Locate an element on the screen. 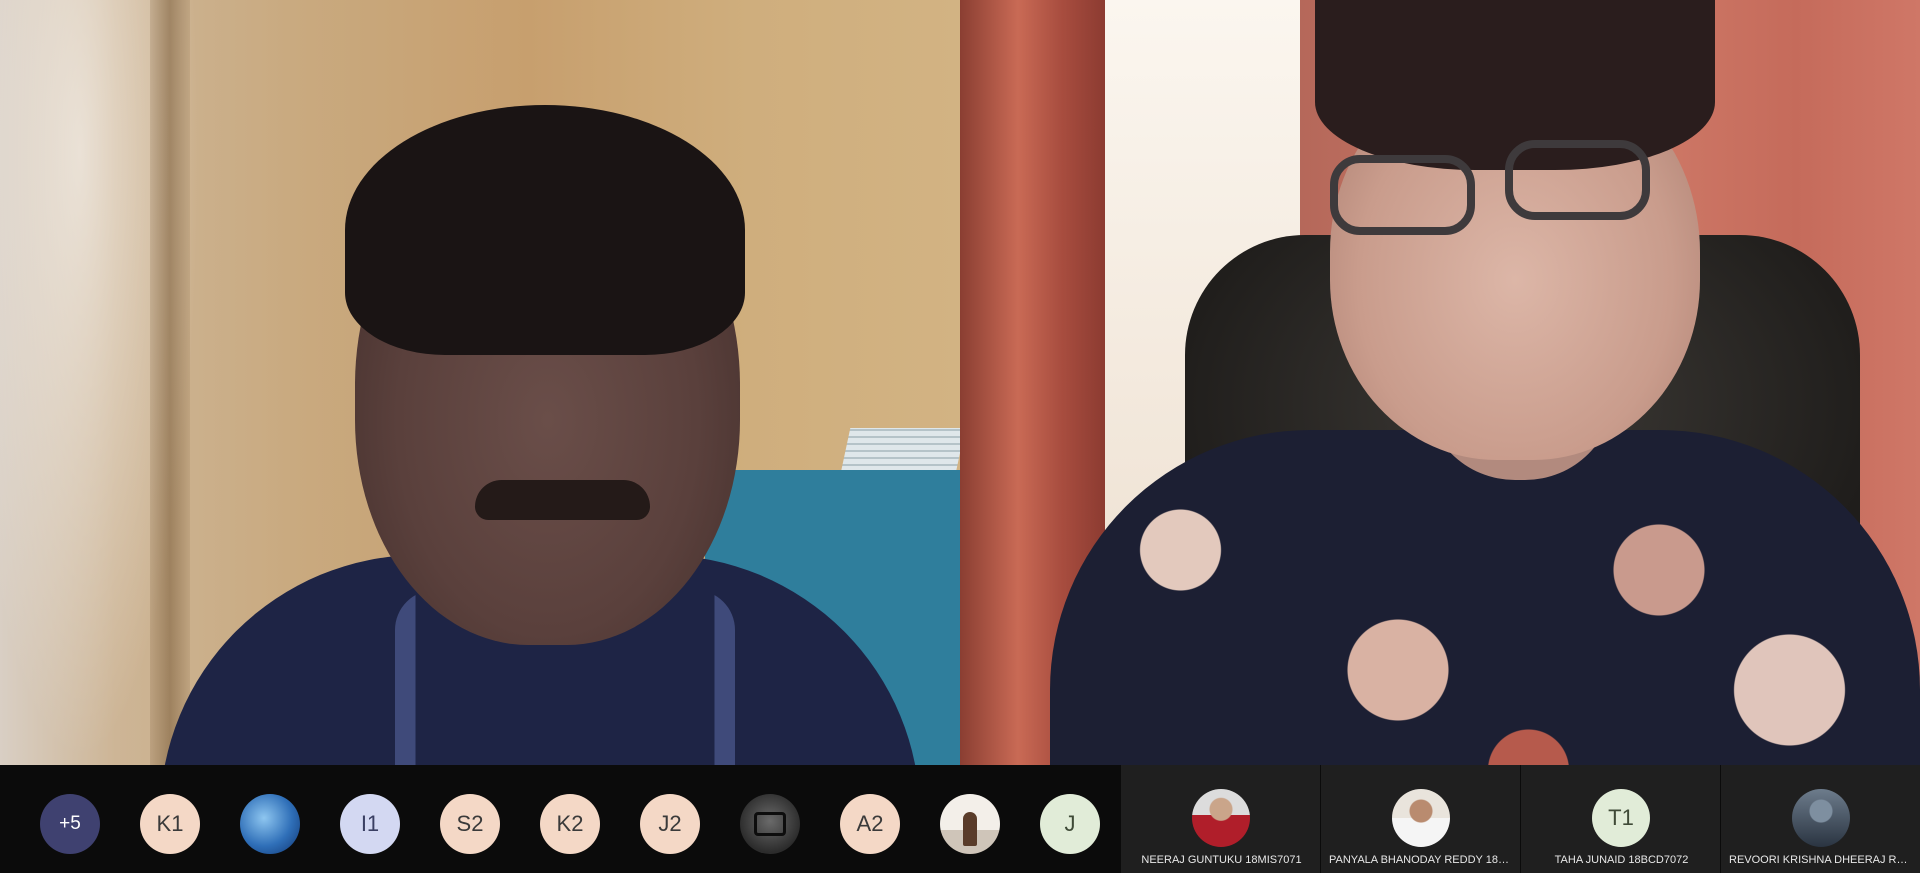  participant-avatar-row: +5 K1 I1 S2 K2 J2 A2 J is located at coordinates (560, 819).